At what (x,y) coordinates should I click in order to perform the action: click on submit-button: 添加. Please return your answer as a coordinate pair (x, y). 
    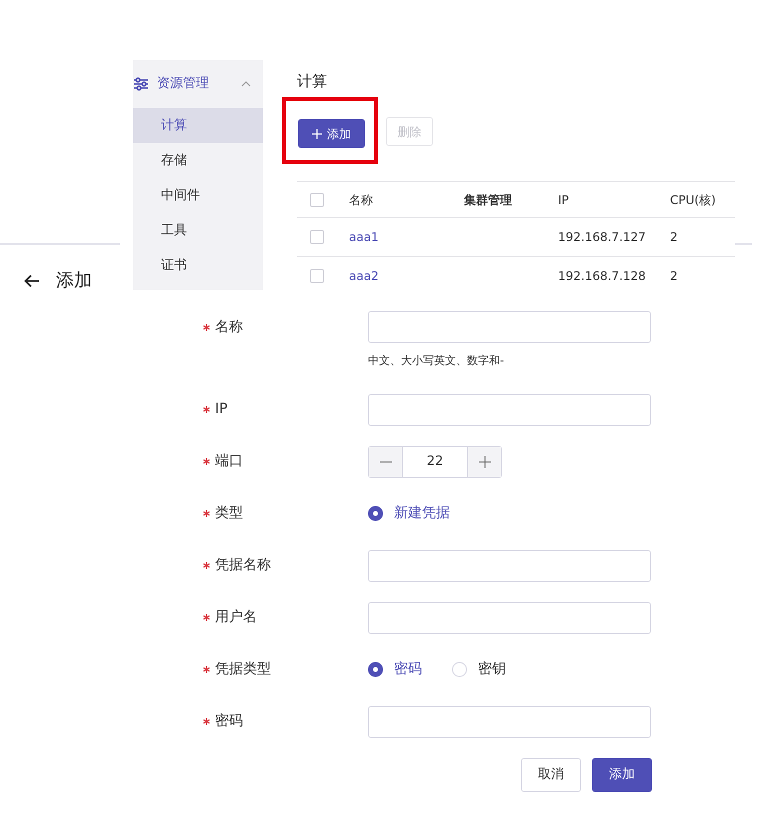
    Looking at the image, I should click on (622, 775).